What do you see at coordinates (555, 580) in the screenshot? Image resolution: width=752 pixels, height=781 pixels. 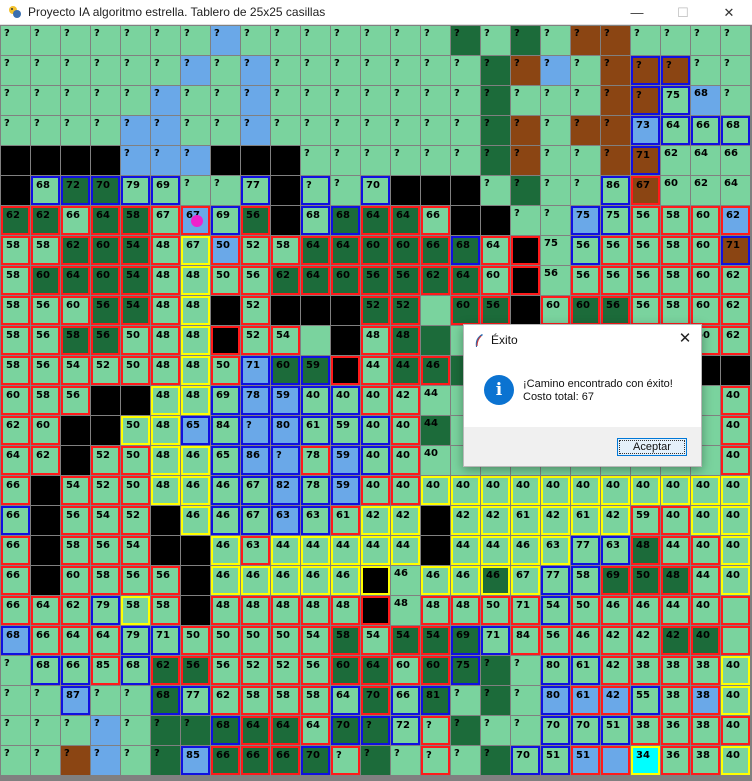 I see `board-cell: 77` at bounding box center [555, 580].